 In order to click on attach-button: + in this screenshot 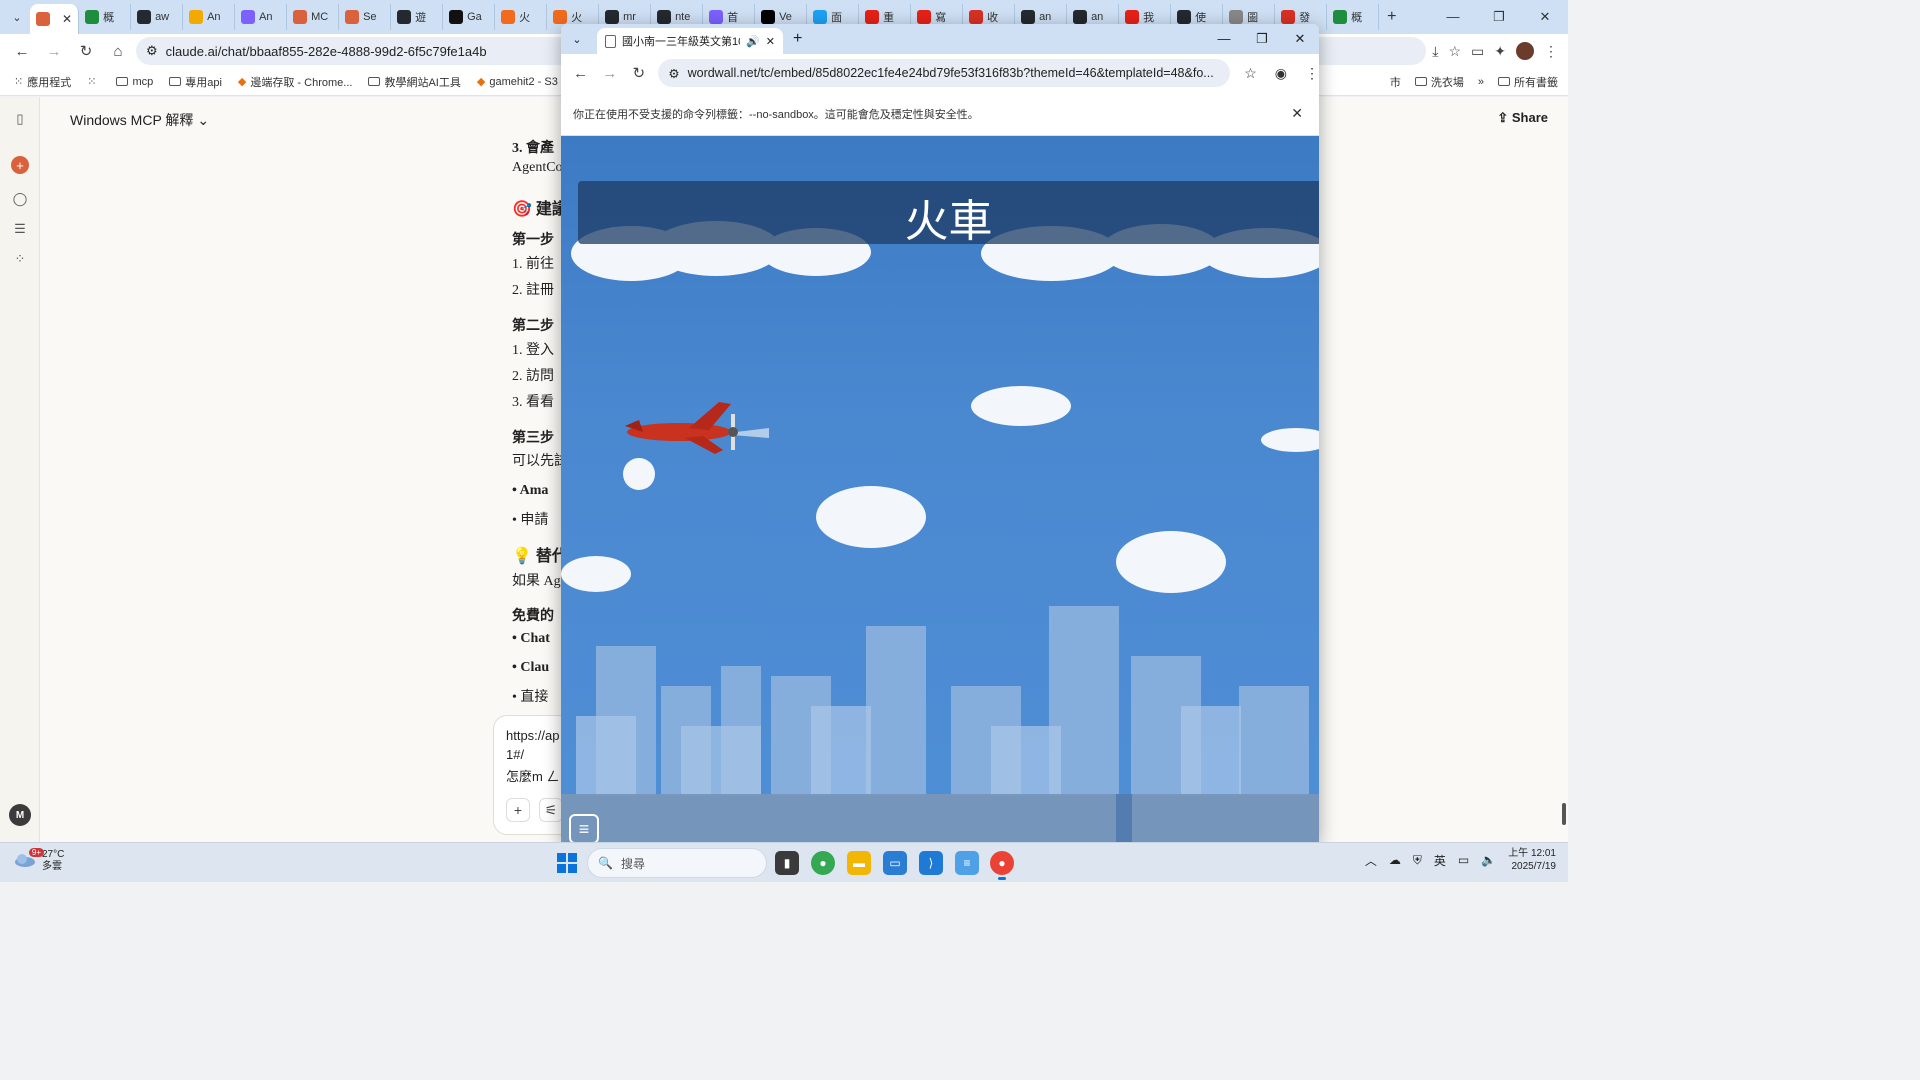, I will do `click(518, 810)`.